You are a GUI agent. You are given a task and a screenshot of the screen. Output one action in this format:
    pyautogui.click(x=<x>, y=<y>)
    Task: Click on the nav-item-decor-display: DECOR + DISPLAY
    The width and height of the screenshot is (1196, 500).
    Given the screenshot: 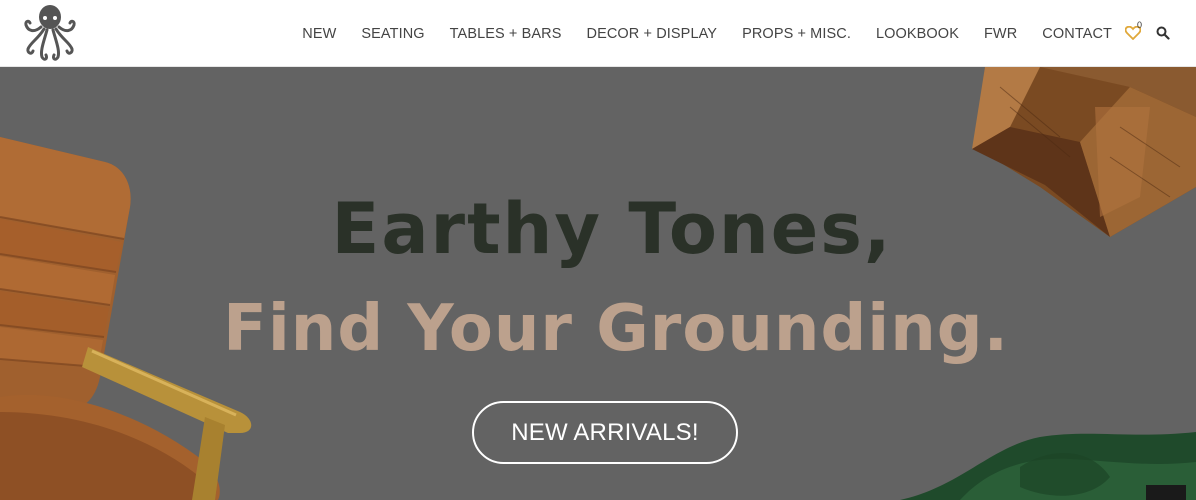 What is the action you would take?
    pyautogui.click(x=652, y=34)
    